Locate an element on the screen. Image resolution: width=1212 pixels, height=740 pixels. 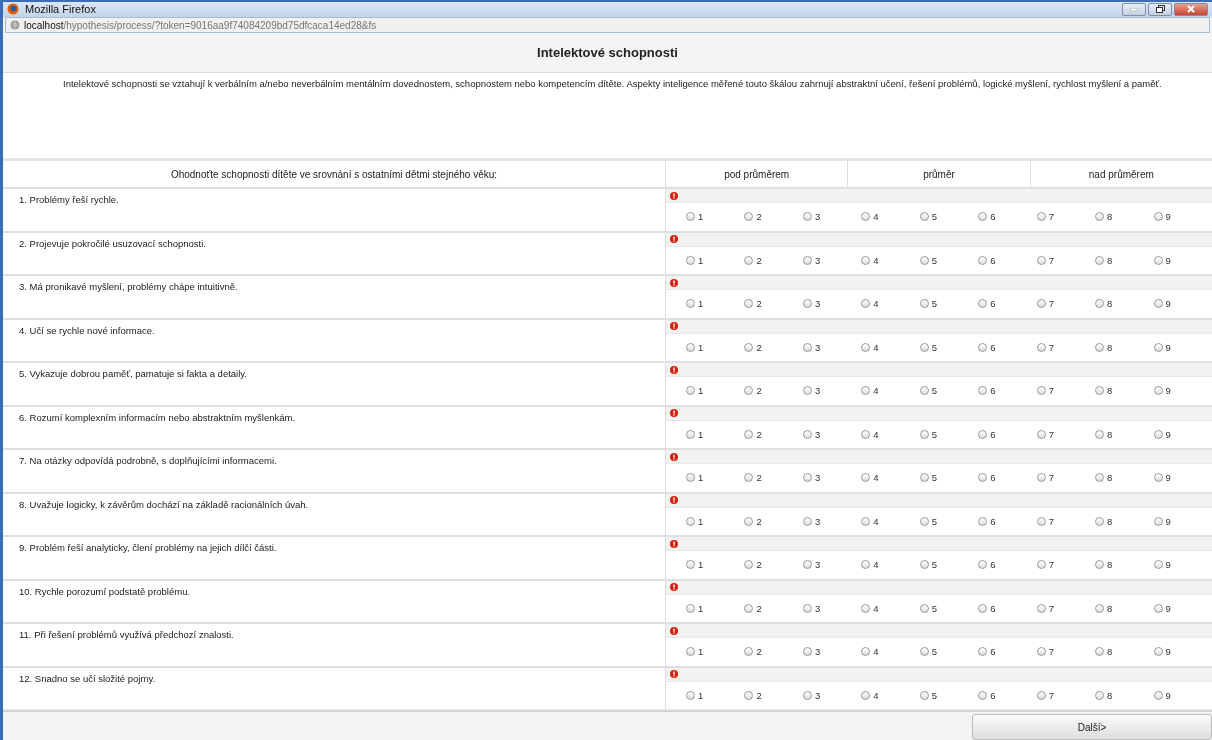
next-button: Další> is located at coordinates (1092, 727).